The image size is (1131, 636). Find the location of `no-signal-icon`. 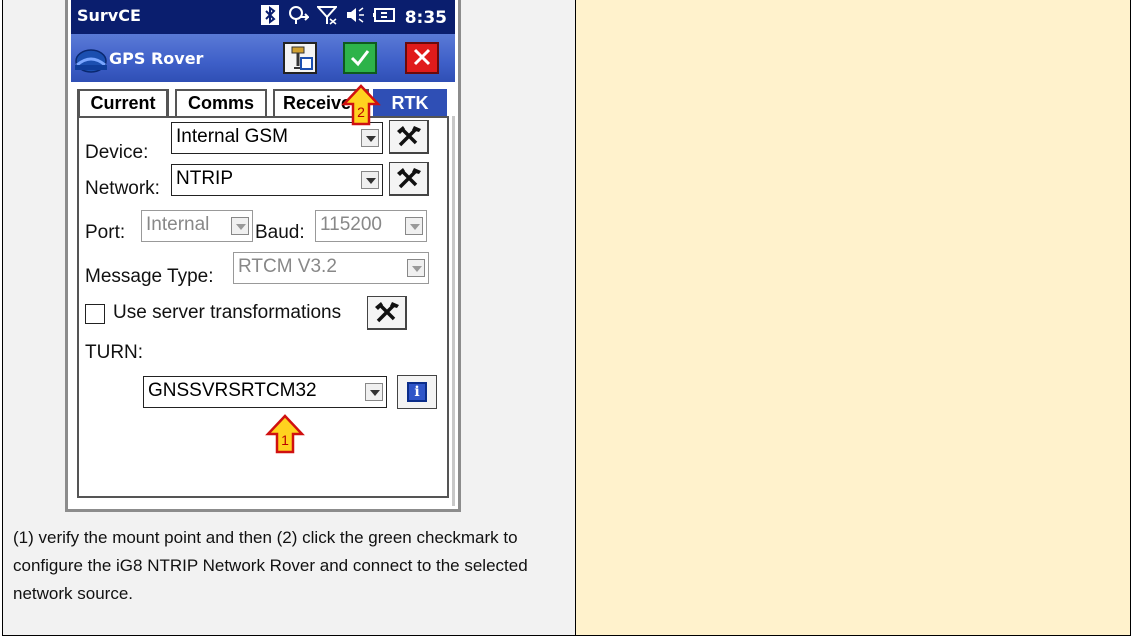

no-signal-icon is located at coordinates (326, 17).